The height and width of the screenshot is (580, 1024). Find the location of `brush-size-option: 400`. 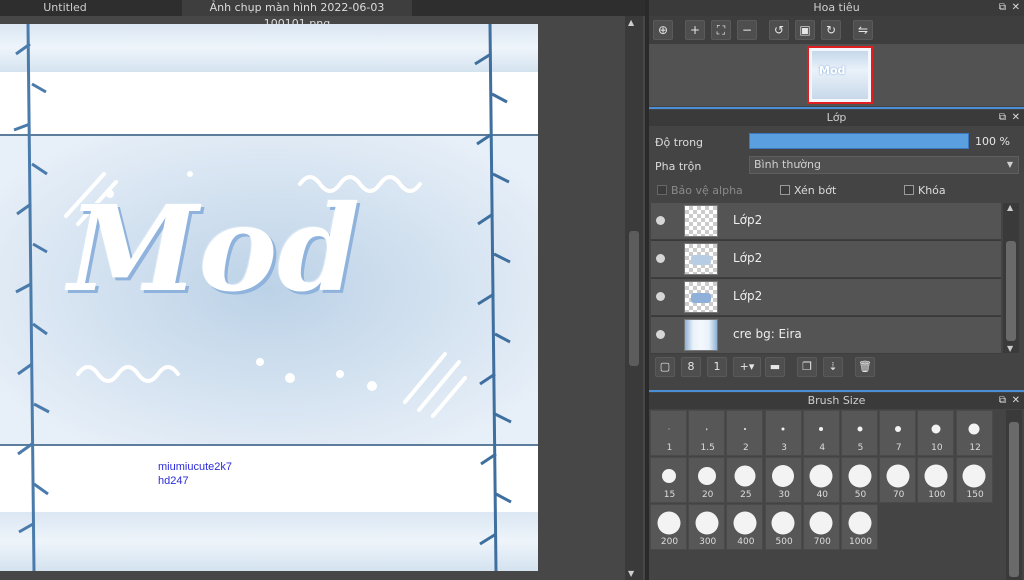

brush-size-option: 400 is located at coordinates (745, 527).